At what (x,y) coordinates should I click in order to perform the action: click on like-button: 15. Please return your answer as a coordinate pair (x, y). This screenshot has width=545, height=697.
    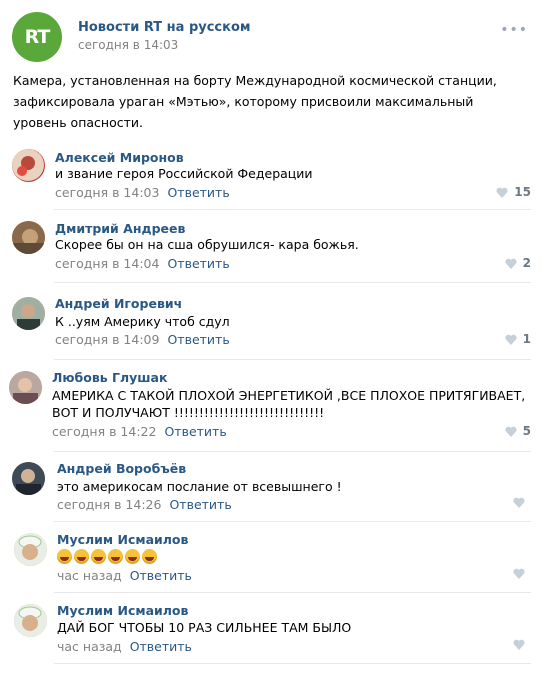
    Looking at the image, I should click on (513, 192).